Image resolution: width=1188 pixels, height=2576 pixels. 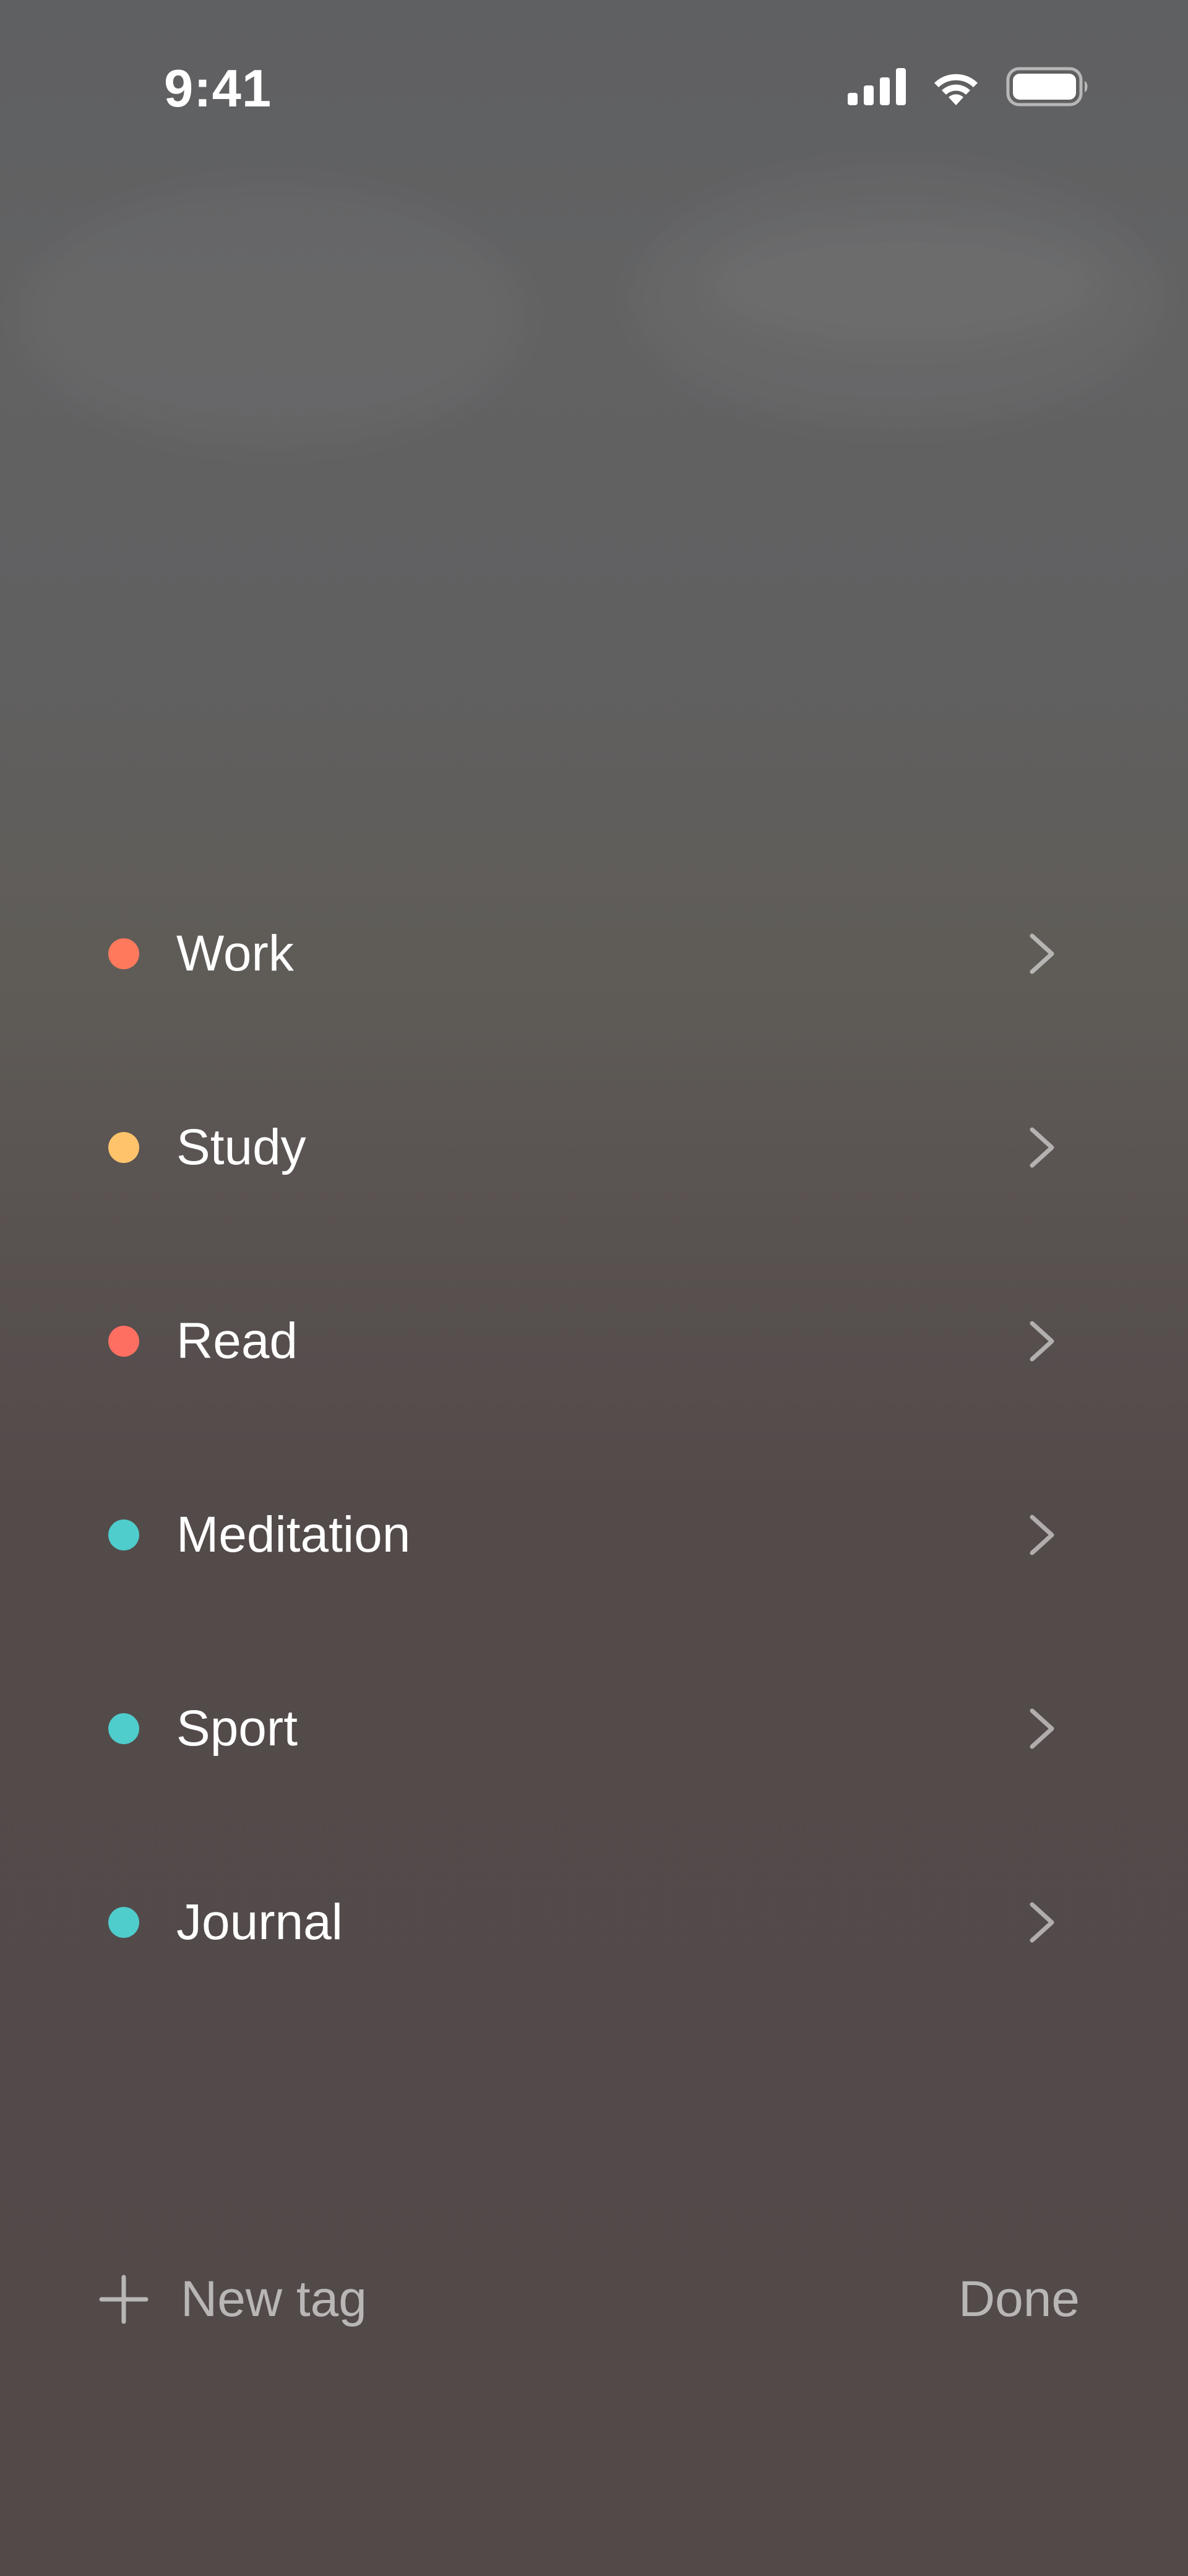 I want to click on tag-row-study: Study, so click(x=594, y=1147).